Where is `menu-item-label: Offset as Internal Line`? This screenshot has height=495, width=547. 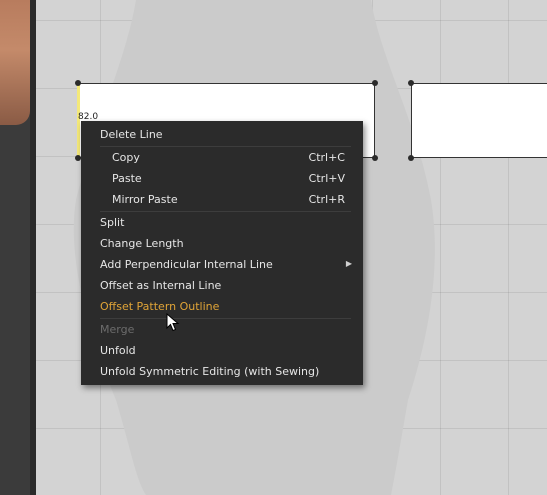 menu-item-label: Offset as Internal Line is located at coordinates (161, 285).